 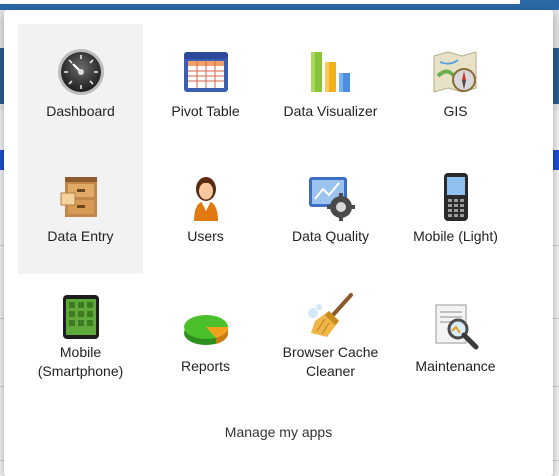 I want to click on app-label: Data Entry, so click(x=80, y=236).